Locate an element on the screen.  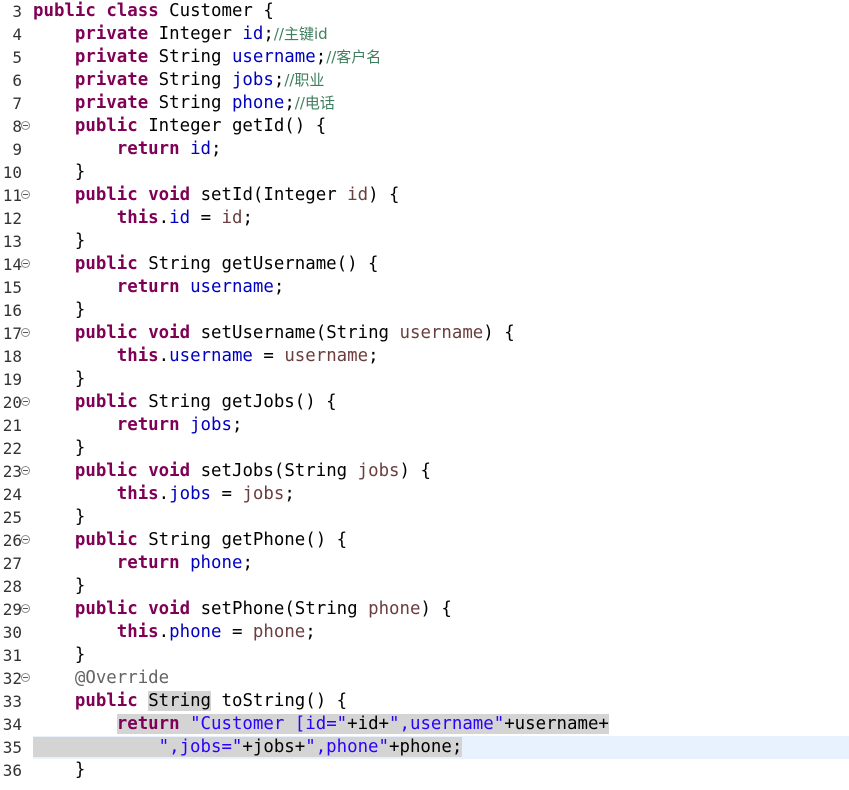
code-line: 22 } is located at coordinates (424, 448).